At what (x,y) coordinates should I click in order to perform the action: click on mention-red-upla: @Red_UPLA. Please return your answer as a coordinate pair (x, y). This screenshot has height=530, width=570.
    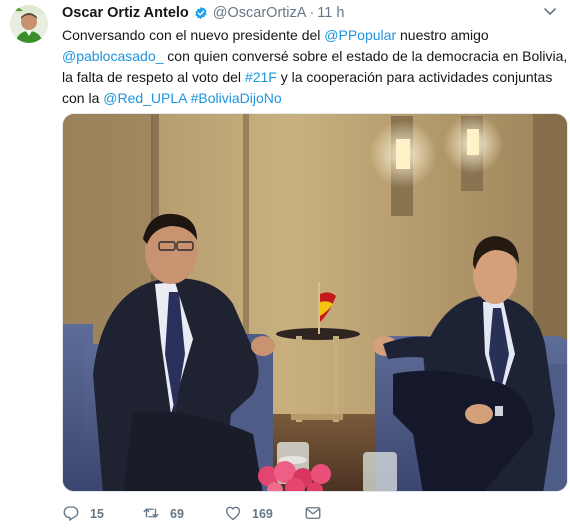
    Looking at the image, I should click on (144, 98).